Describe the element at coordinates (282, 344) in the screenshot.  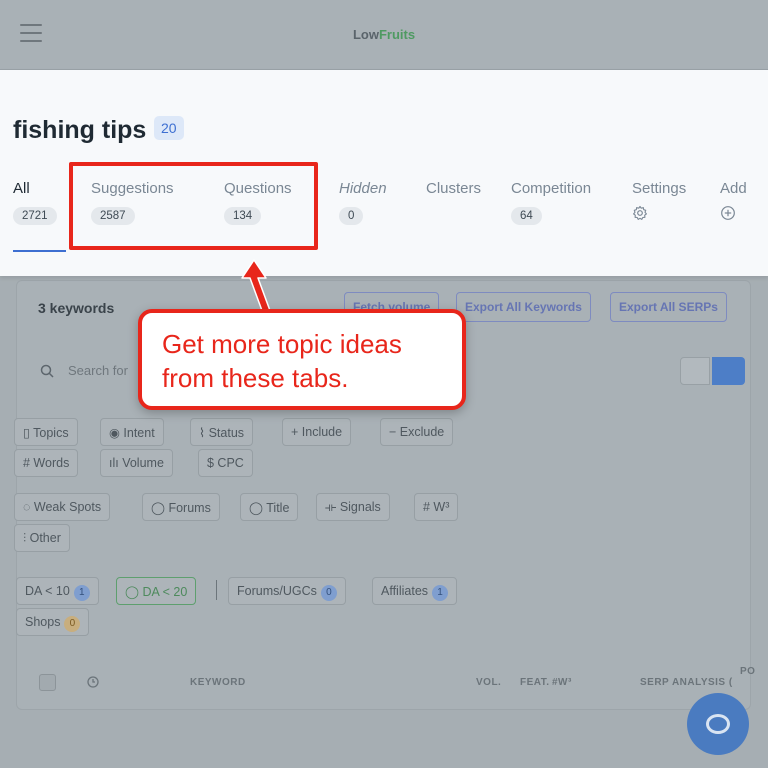
I see `callout-text-line1: Get more topic ideas` at that location.